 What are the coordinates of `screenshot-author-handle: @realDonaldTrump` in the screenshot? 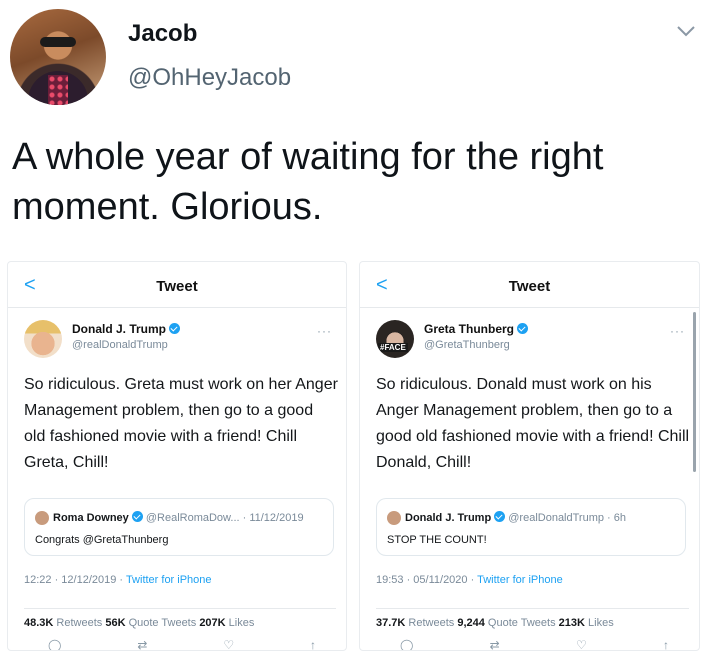 It's located at (120, 345).